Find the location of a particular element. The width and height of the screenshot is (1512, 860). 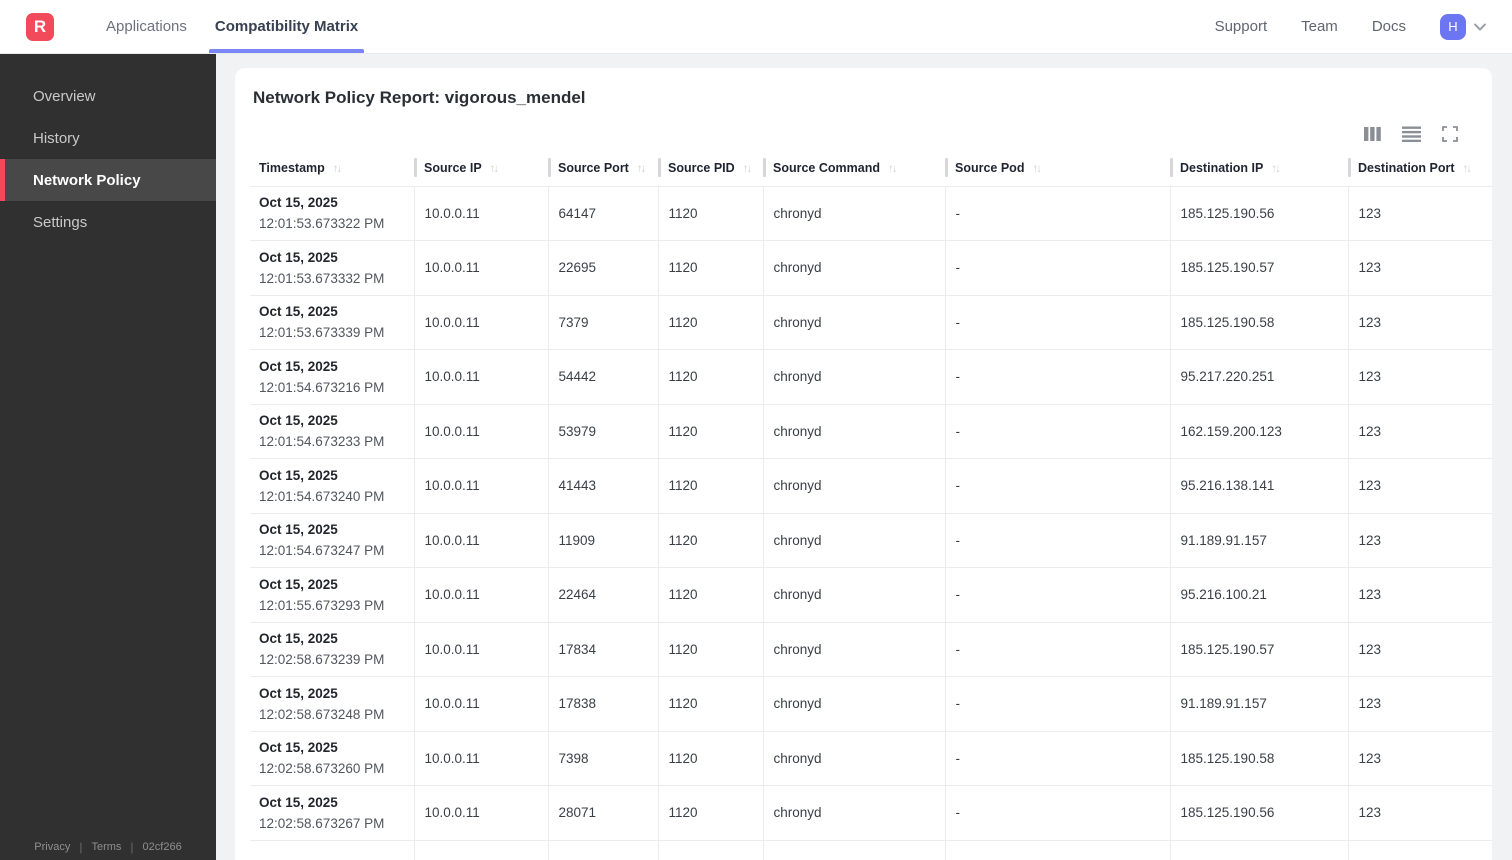

user-menu: H is located at coordinates (1464, 26).